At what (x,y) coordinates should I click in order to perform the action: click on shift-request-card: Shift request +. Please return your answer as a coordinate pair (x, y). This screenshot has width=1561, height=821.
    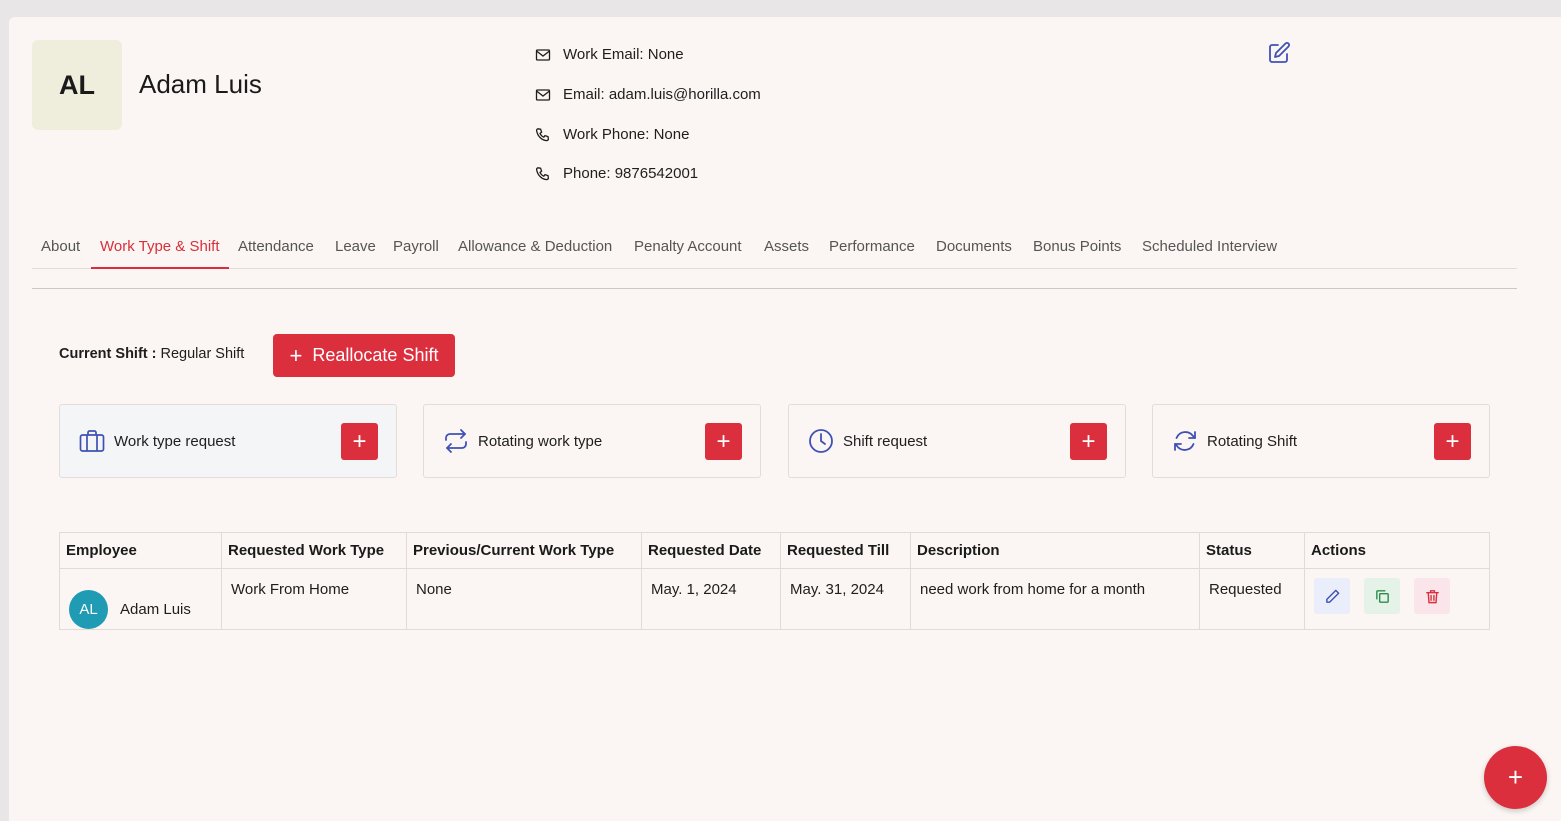
    Looking at the image, I should click on (957, 441).